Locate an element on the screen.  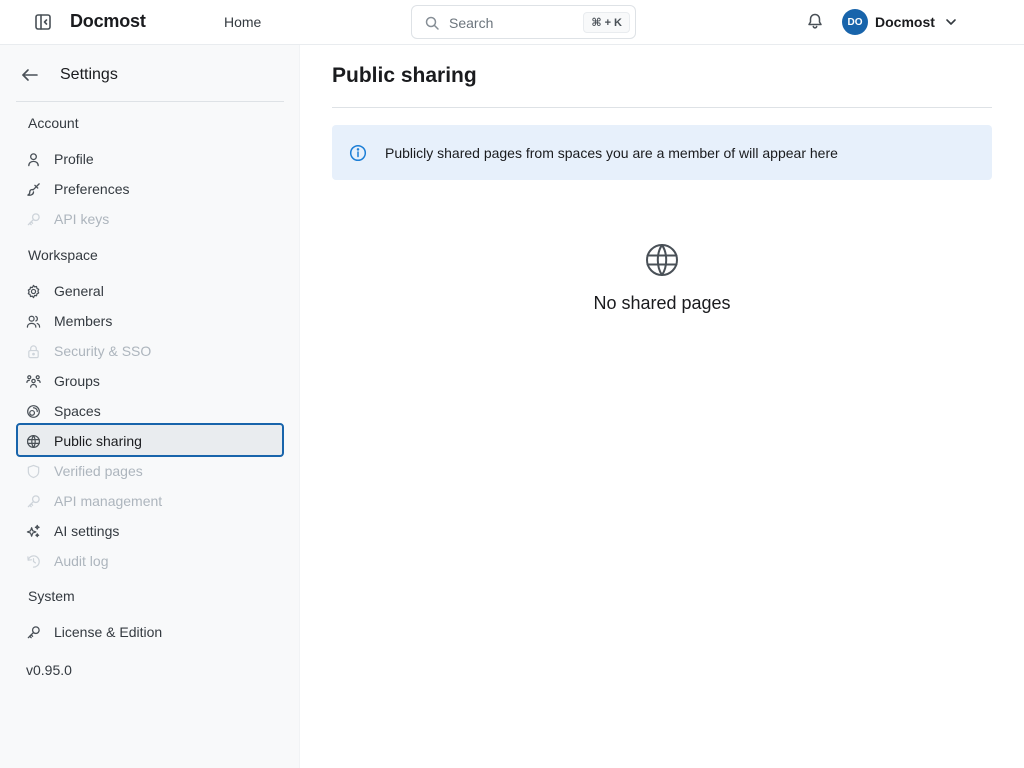
app-logo: Docmost is located at coordinates (108, 21).